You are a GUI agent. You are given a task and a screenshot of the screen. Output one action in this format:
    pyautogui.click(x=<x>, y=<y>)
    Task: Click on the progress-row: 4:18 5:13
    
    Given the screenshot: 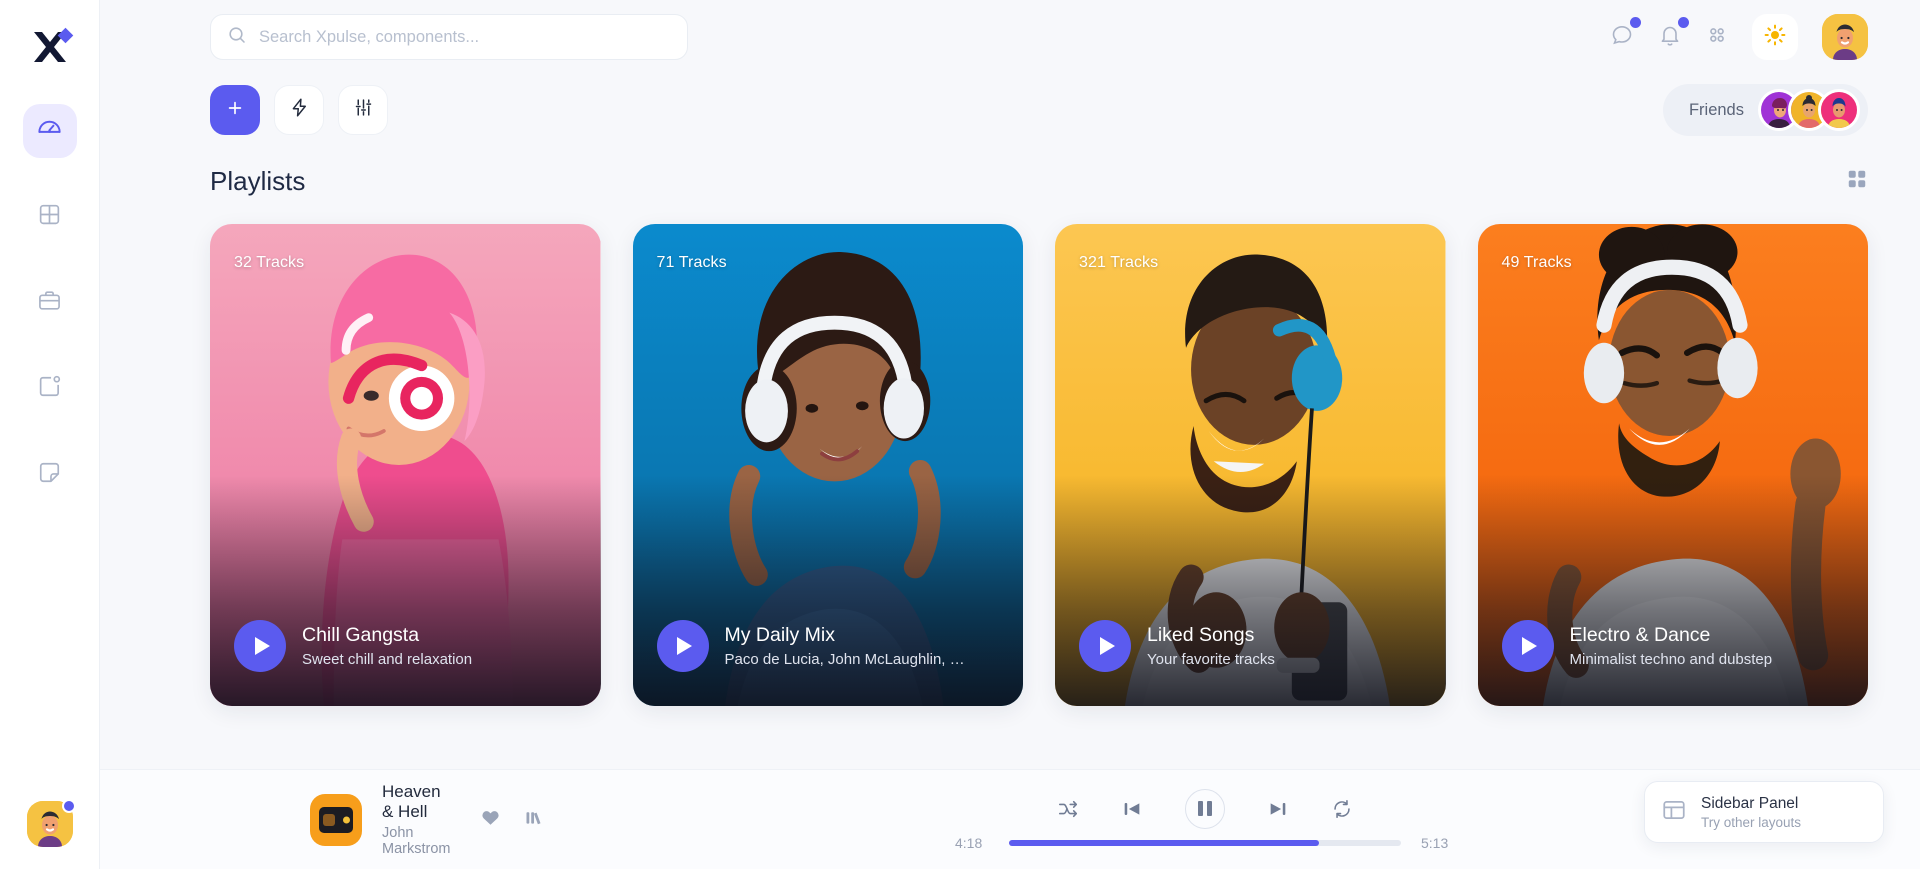 What is the action you would take?
    pyautogui.click(x=1205, y=843)
    